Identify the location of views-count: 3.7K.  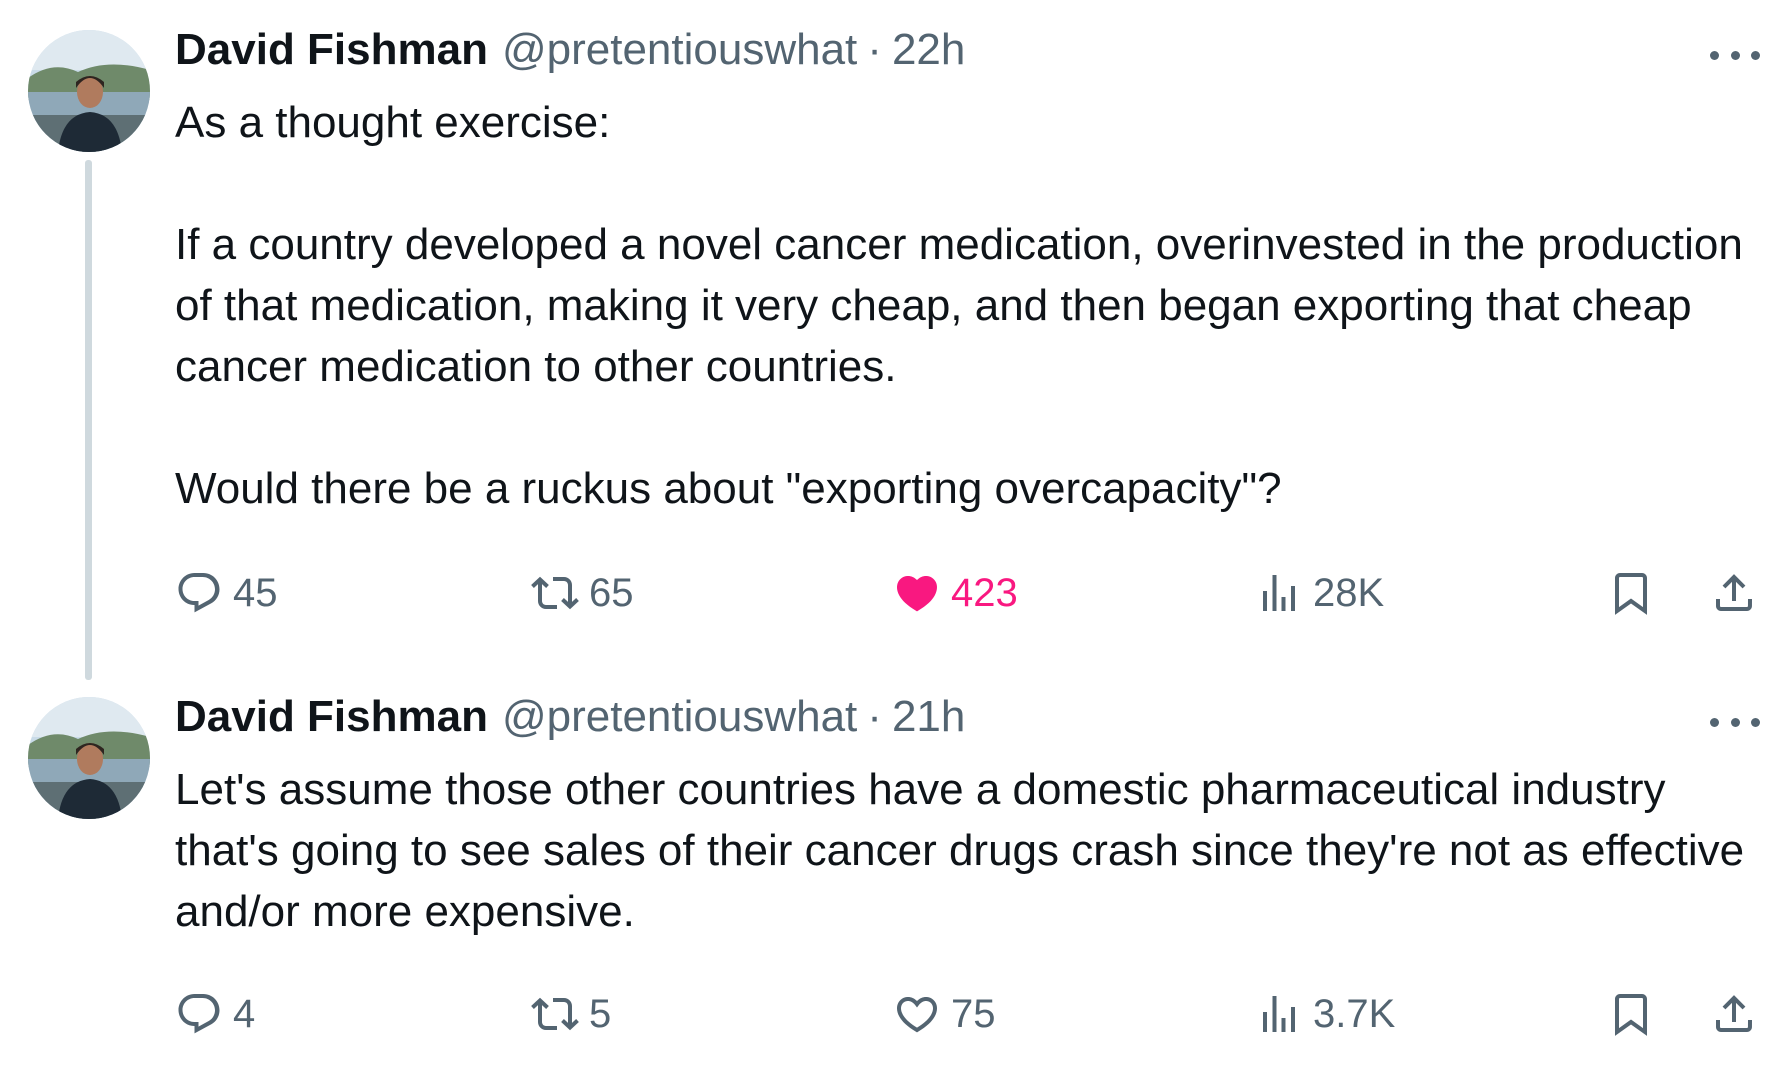
(1354, 1013).